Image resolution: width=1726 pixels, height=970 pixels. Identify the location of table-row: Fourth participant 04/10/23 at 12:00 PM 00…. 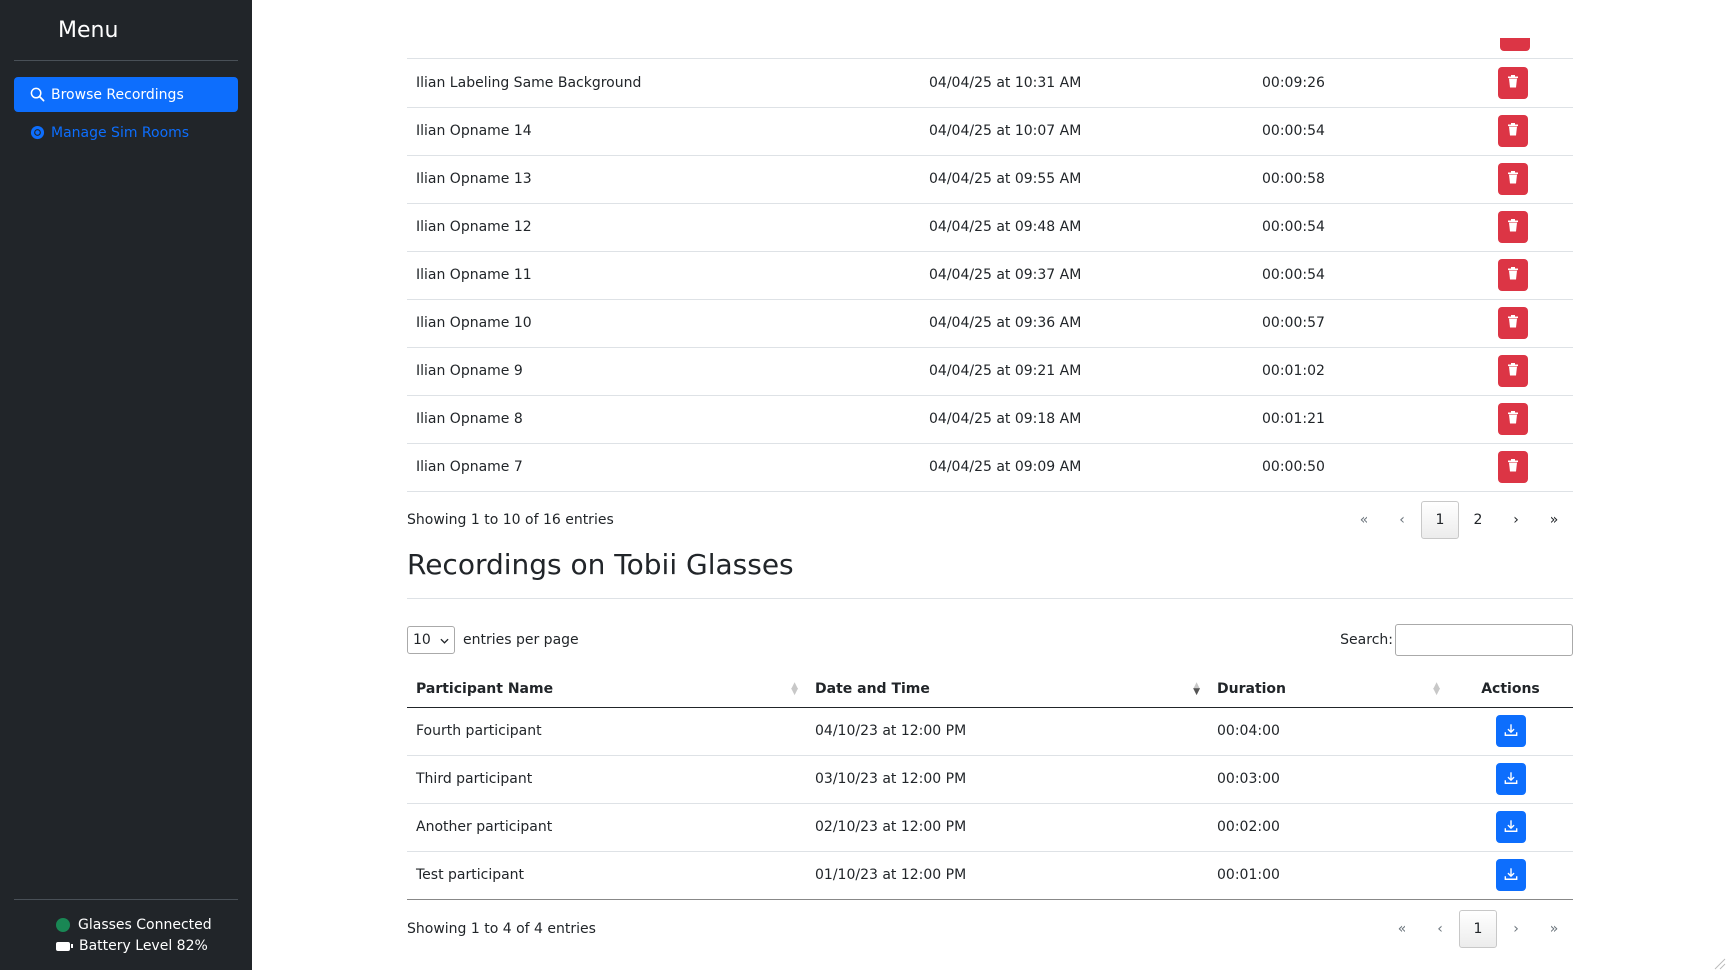
(990, 731).